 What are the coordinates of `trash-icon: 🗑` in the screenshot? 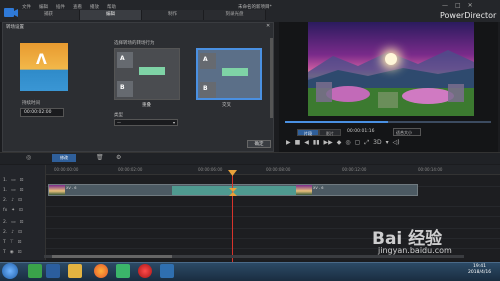 It's located at (100, 157).